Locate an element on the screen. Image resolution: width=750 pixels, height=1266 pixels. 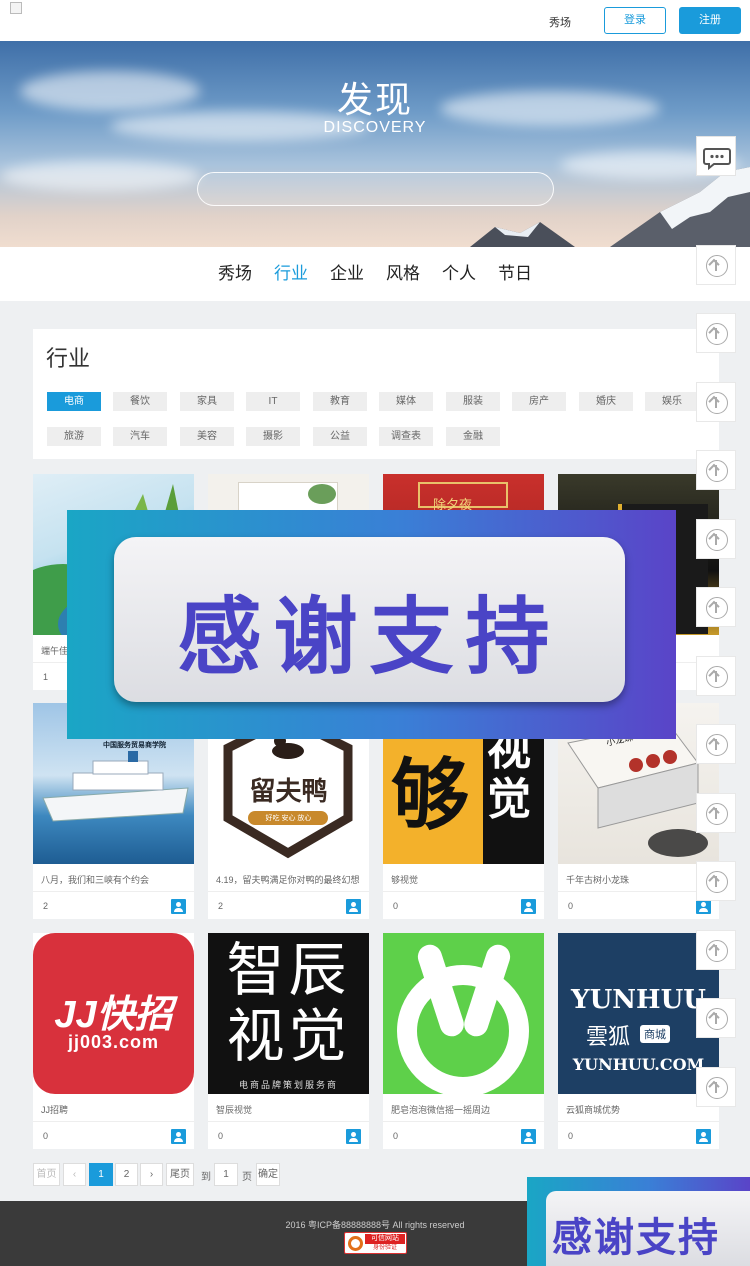
card-title: 八月，我们和三峡有个约会 is located at coordinates (95, 880).